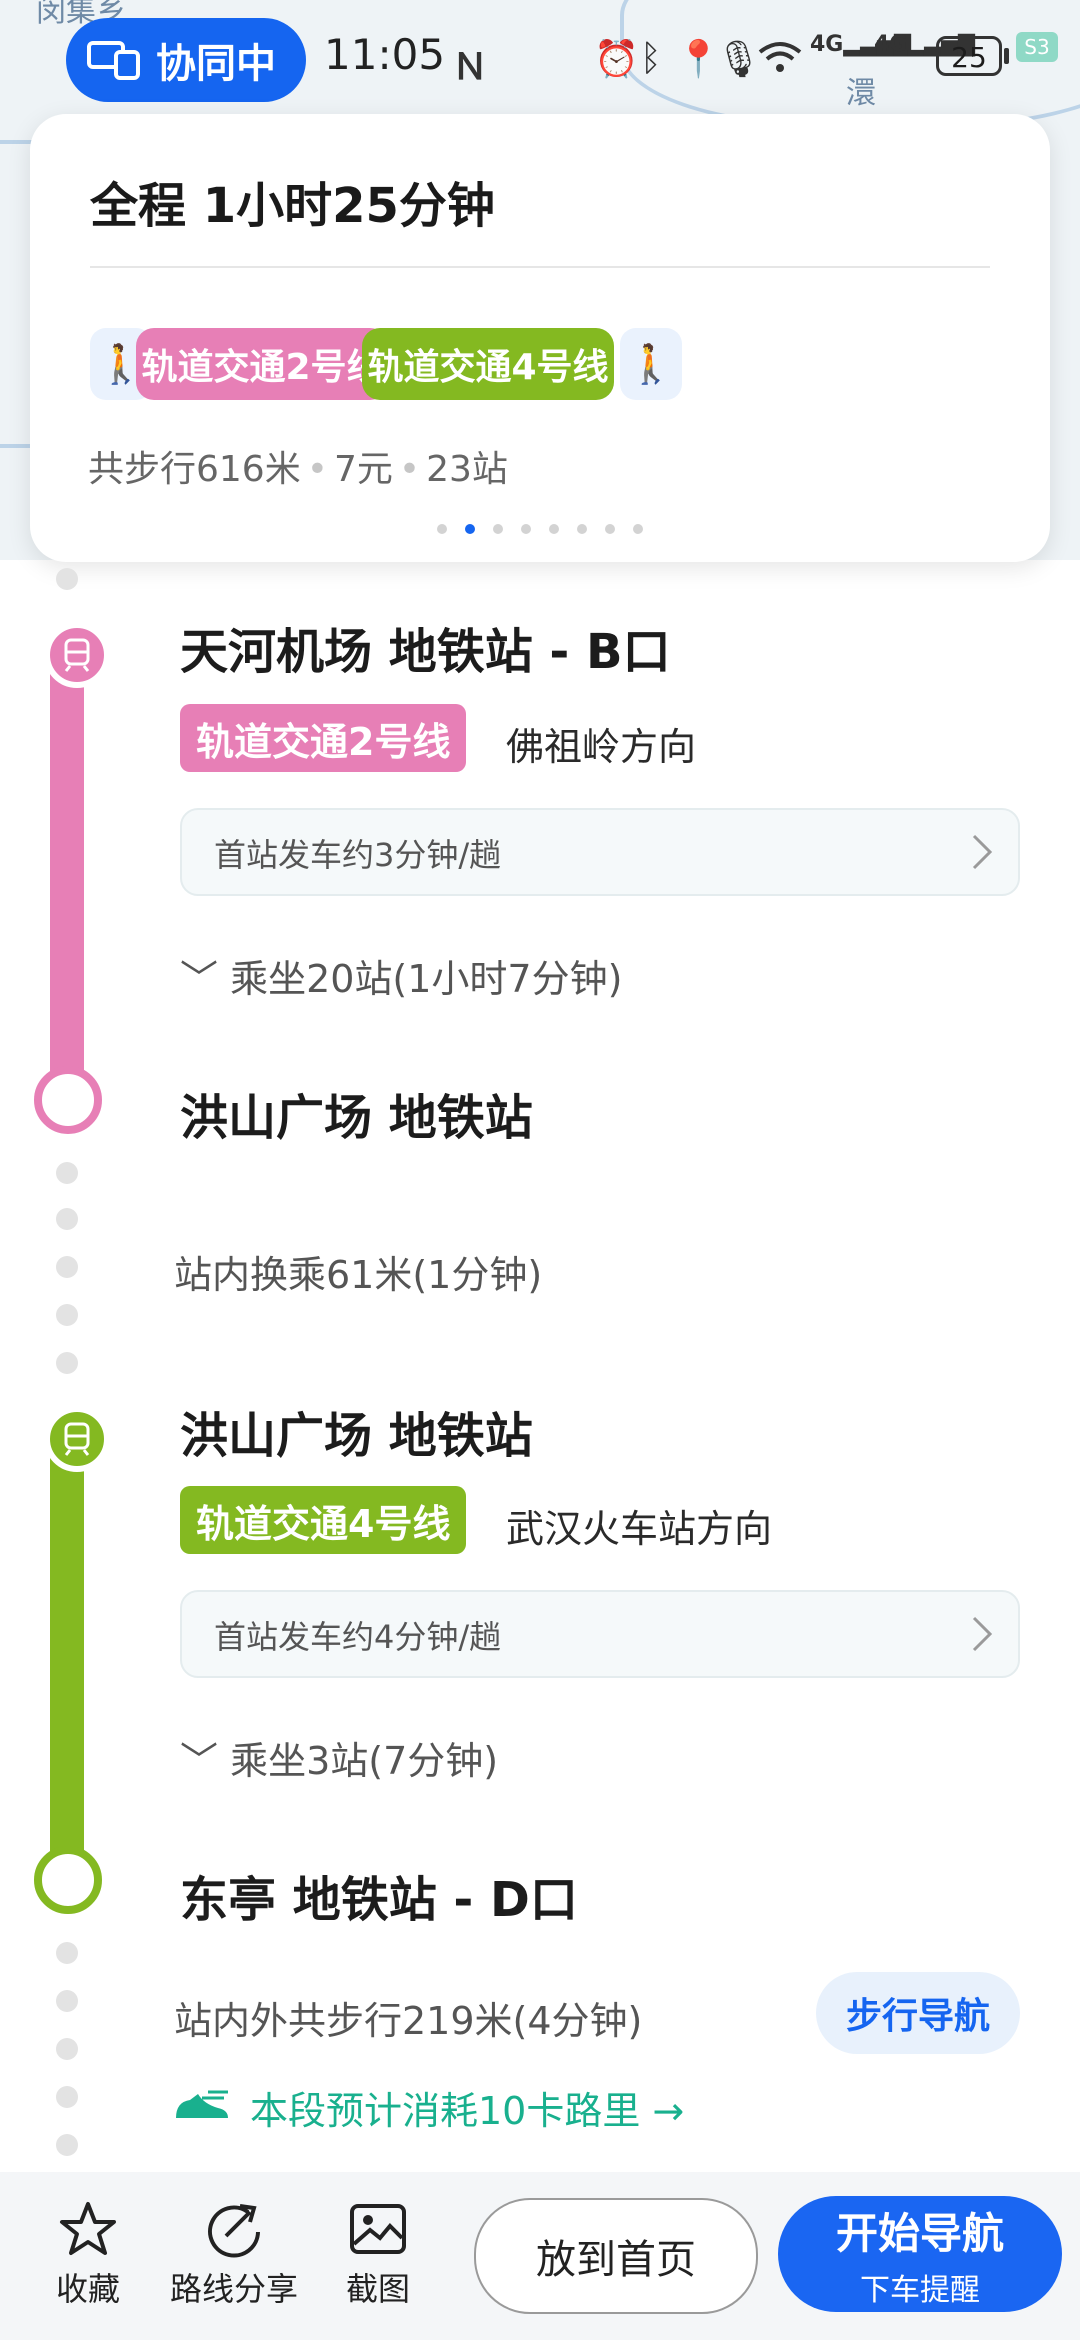 The image size is (1080, 2340). I want to click on route-pager, so click(540, 529).